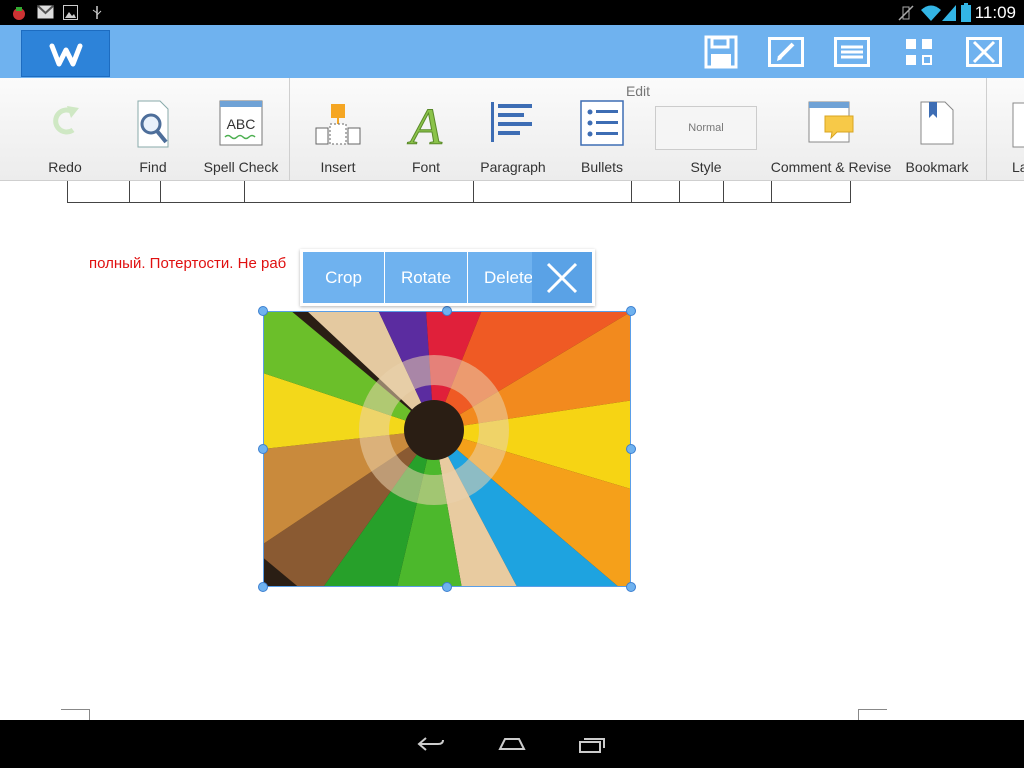  Describe the element at coordinates (511, 122) in the screenshot. I see `paragraph-icon` at that location.